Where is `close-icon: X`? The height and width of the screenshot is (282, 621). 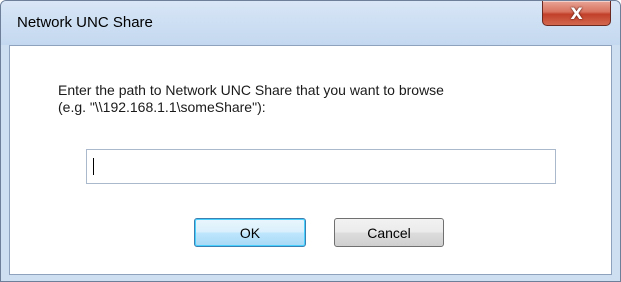
close-icon: X is located at coordinates (576, 13).